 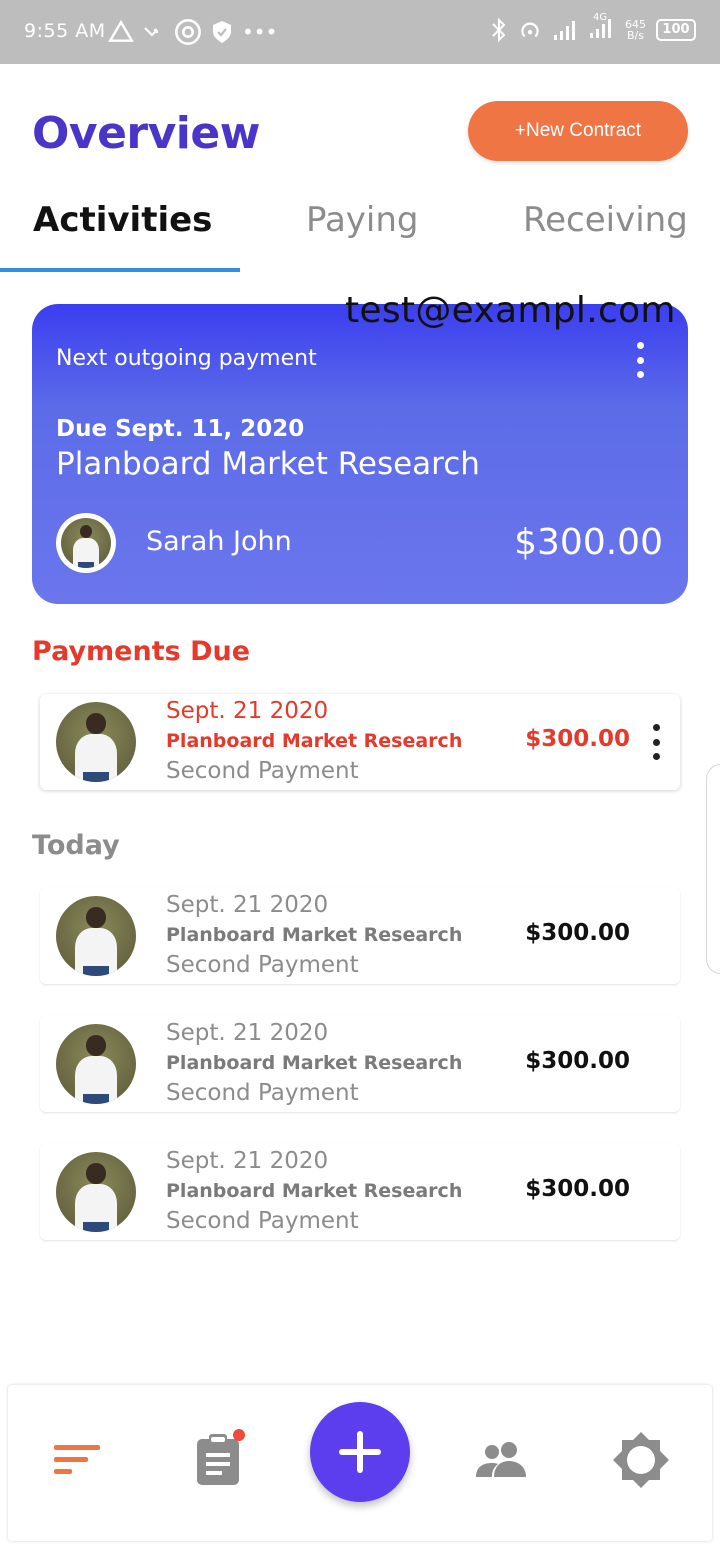 What do you see at coordinates (180, 429) in the screenshot?
I see `next-payment-due-date: Due Sept. 11, 2020` at bounding box center [180, 429].